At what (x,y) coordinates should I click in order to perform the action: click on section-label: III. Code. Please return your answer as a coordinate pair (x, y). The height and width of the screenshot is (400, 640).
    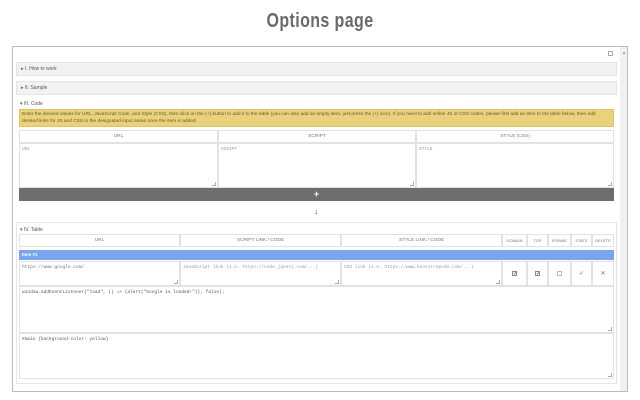
    Looking at the image, I should click on (33, 104).